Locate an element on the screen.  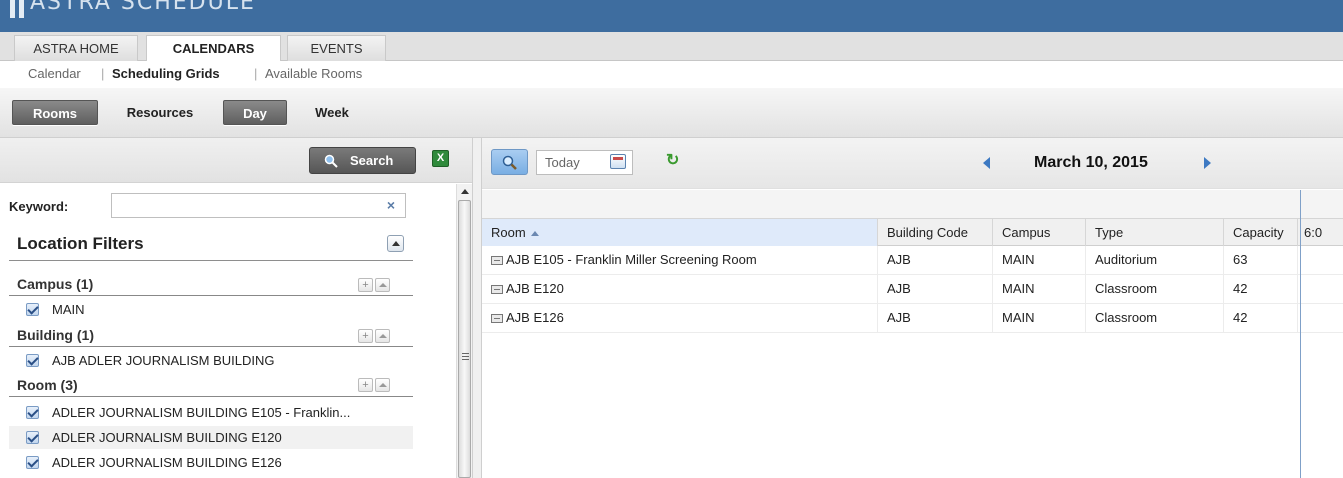
cell-capacity: 63 is located at coordinates (1261, 260).